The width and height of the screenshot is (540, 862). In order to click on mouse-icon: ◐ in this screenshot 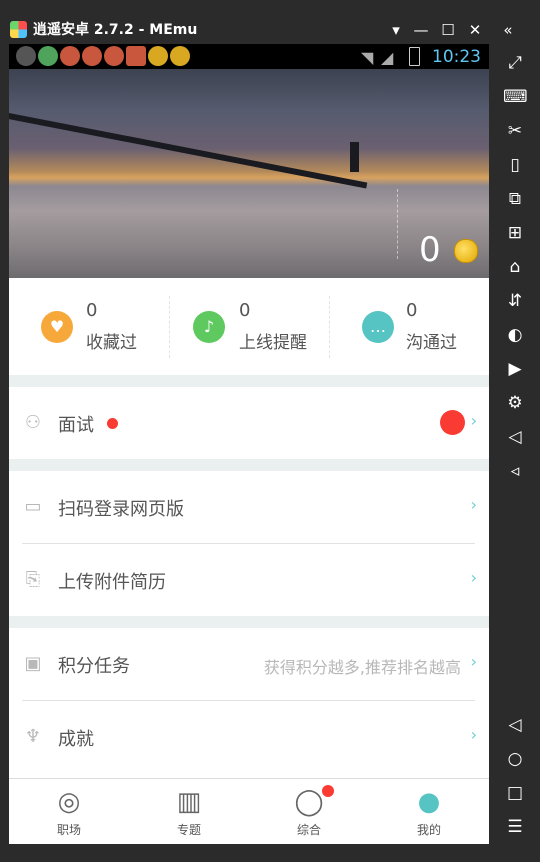, I will do `click(515, 335)`.